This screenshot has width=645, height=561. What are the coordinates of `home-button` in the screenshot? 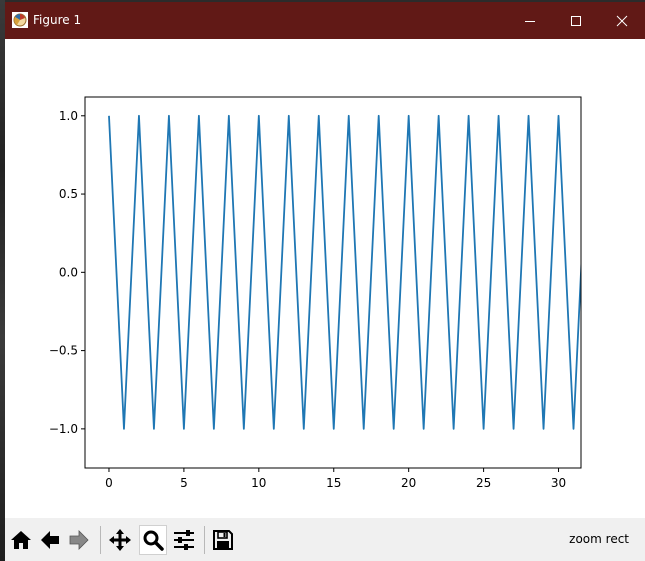 It's located at (21, 540).